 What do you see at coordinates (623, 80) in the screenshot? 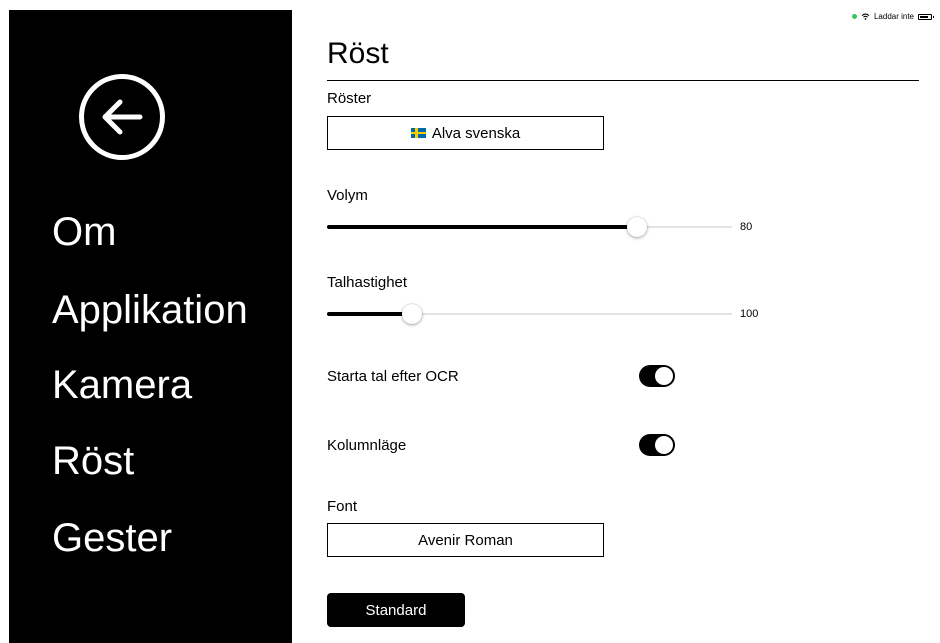
I see `title-divider` at bounding box center [623, 80].